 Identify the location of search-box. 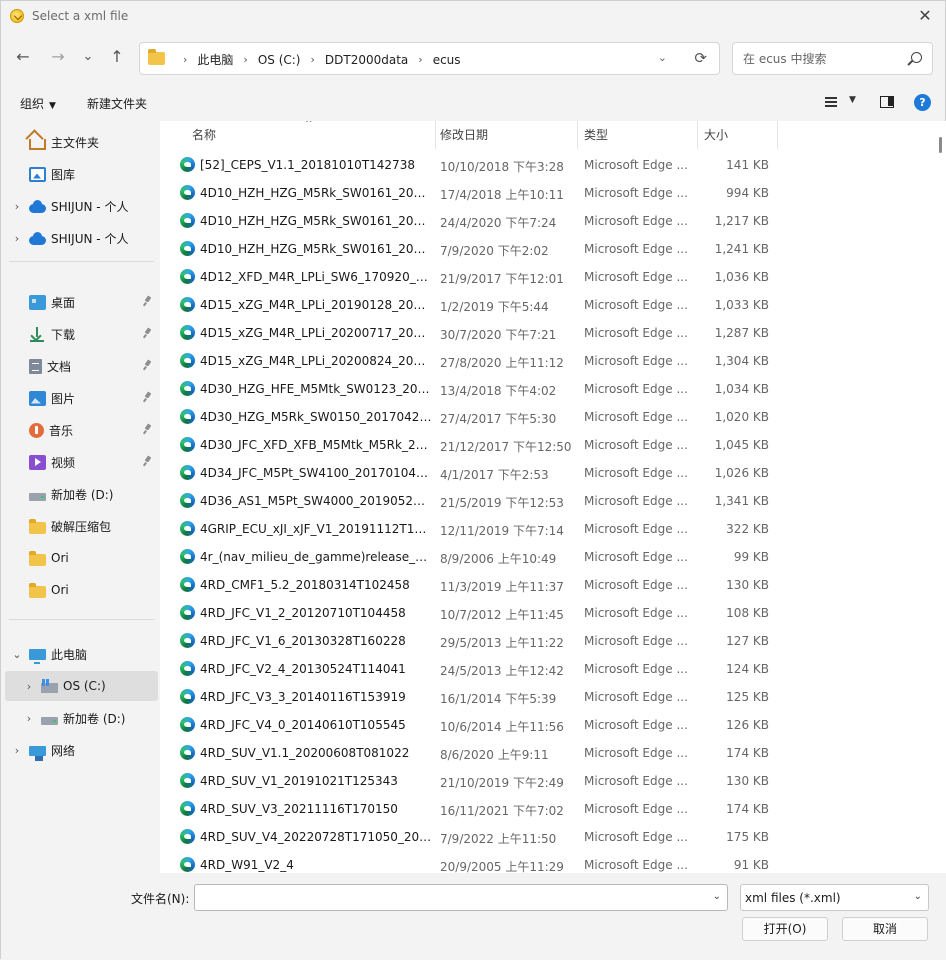
(832, 58).